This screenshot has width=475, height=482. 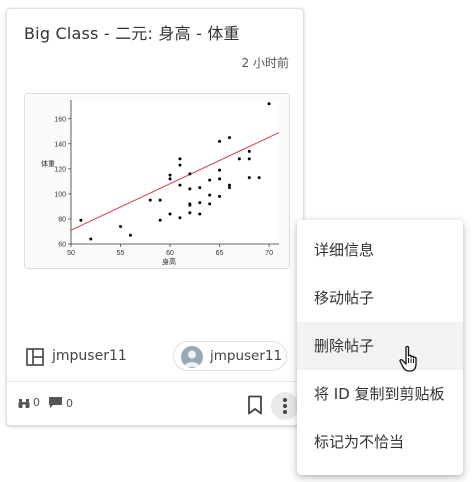 I want to click on x-axis-label: 身高, so click(x=169, y=261).